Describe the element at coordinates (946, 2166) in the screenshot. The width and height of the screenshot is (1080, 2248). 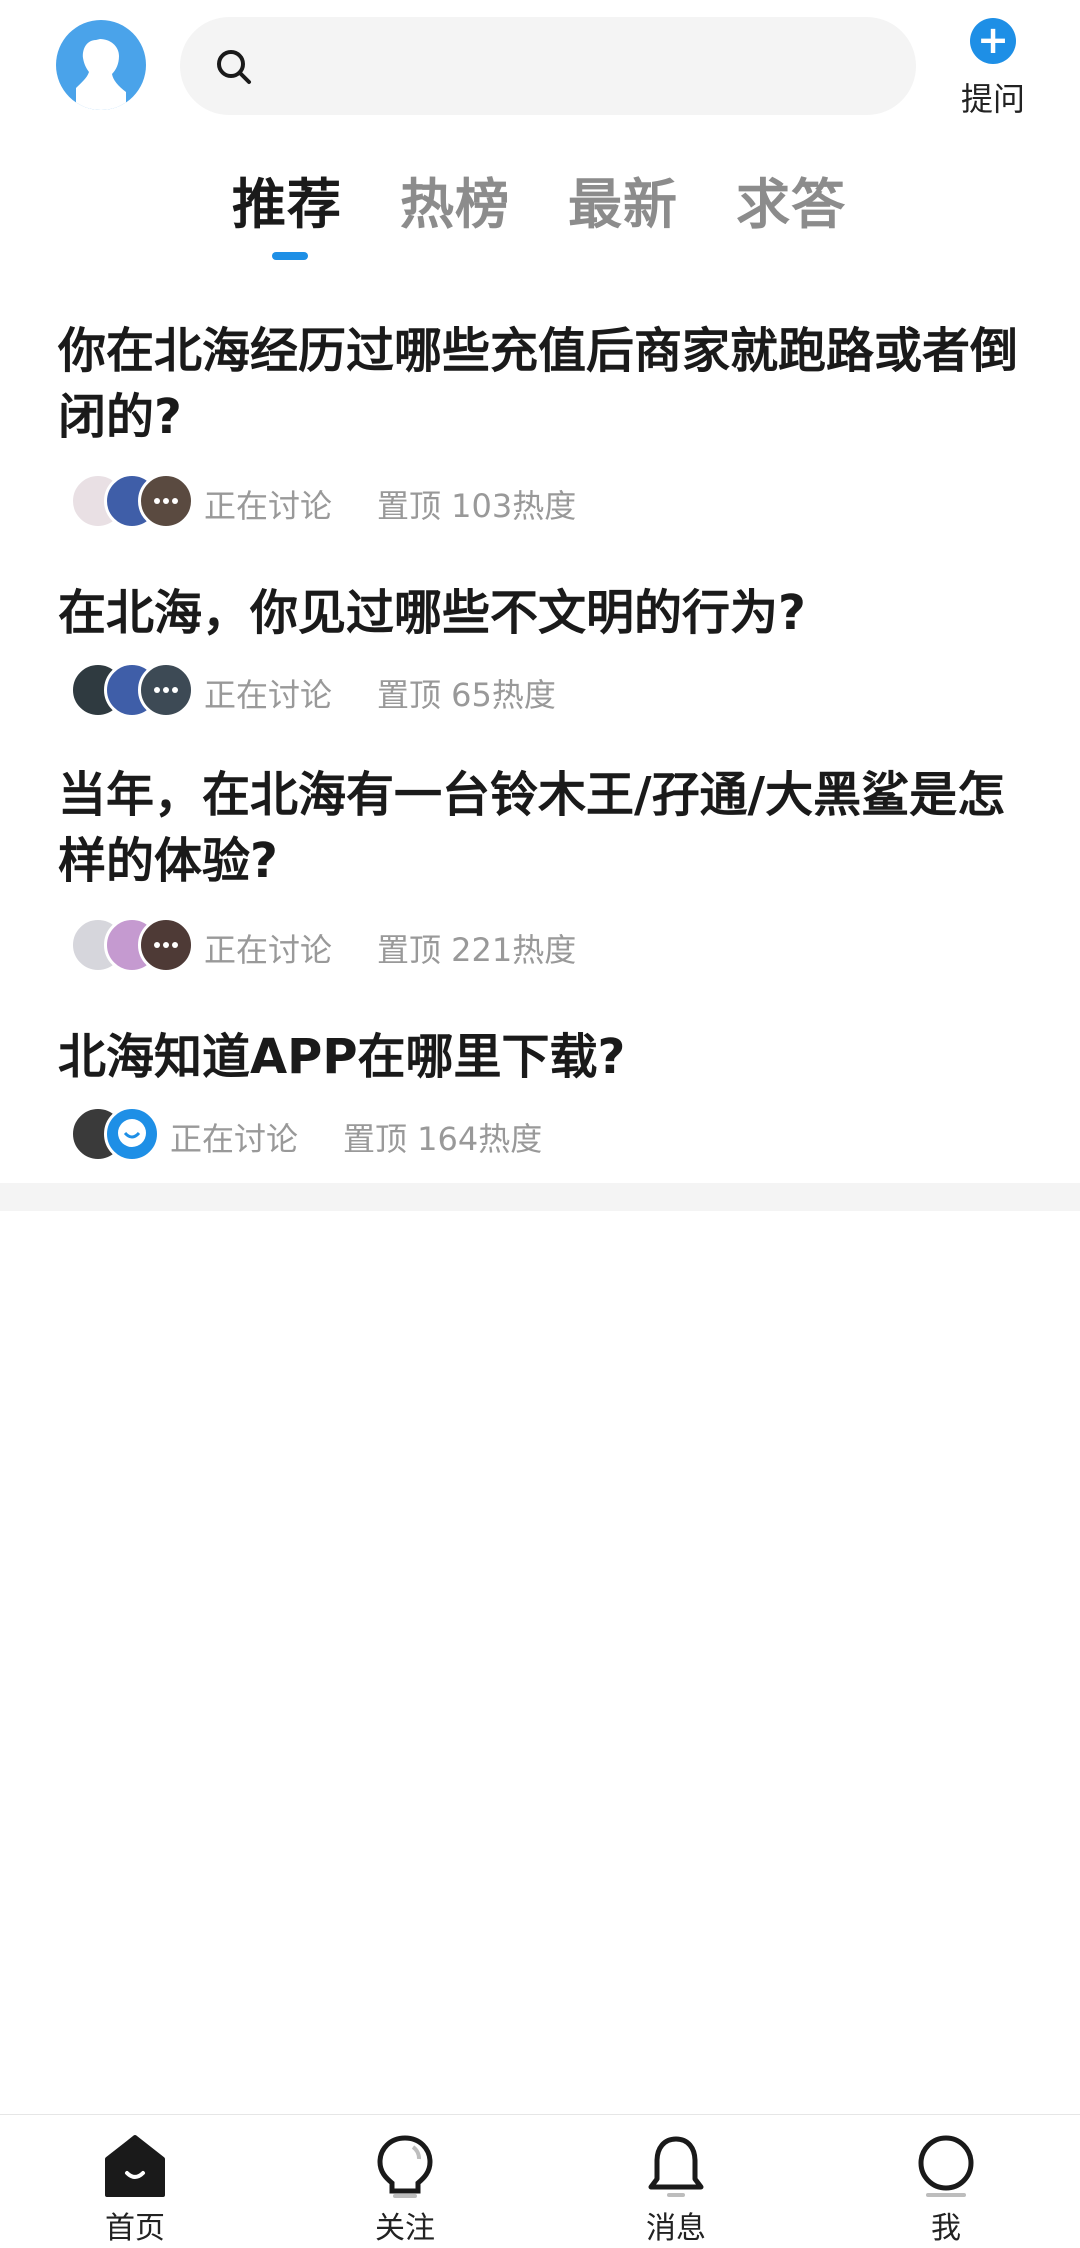
I see `profile-icon` at that location.